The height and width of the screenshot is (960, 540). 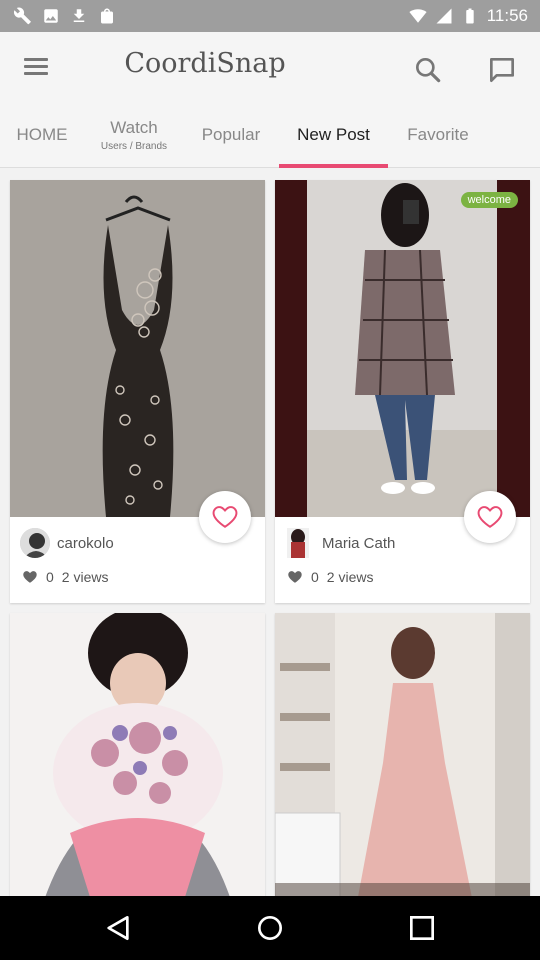 What do you see at coordinates (65, 16) in the screenshot?
I see `notification-icons` at bounding box center [65, 16].